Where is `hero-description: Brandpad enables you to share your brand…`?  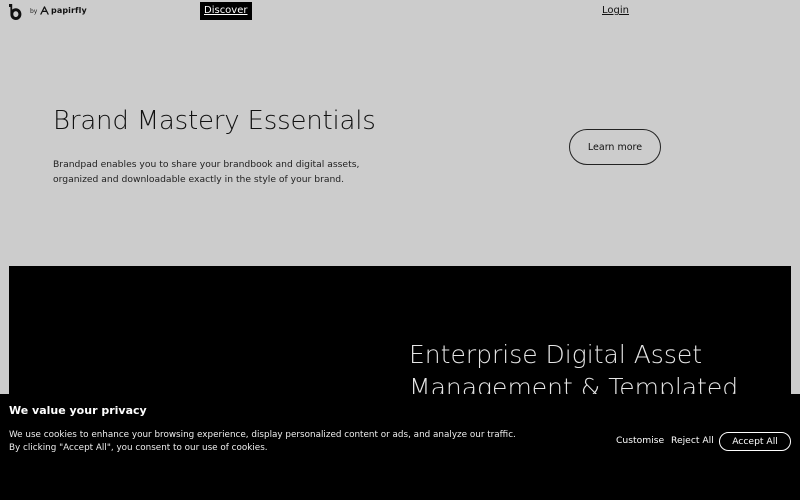 hero-description: Brandpad enables you to share your brand… is located at coordinates (206, 172).